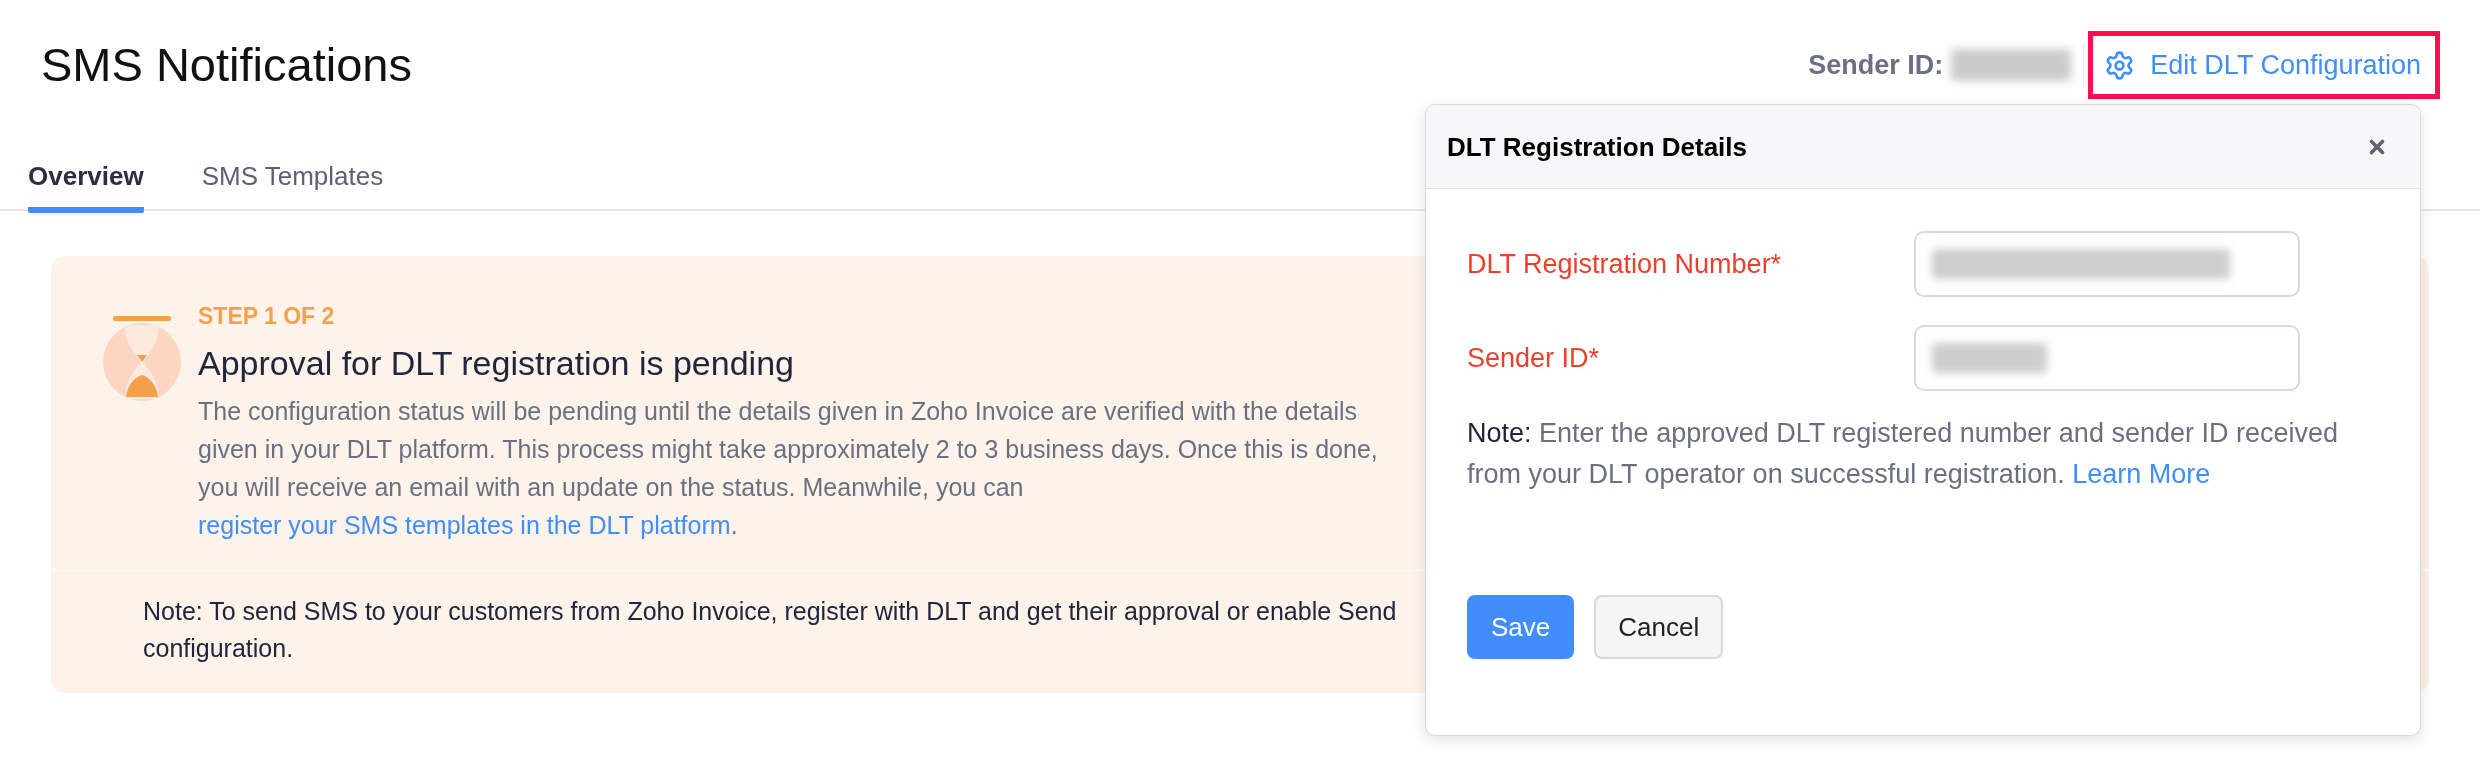 This screenshot has width=2480, height=764. Describe the element at coordinates (1534, 358) in the screenshot. I see `field-label: Sender ID*` at that location.